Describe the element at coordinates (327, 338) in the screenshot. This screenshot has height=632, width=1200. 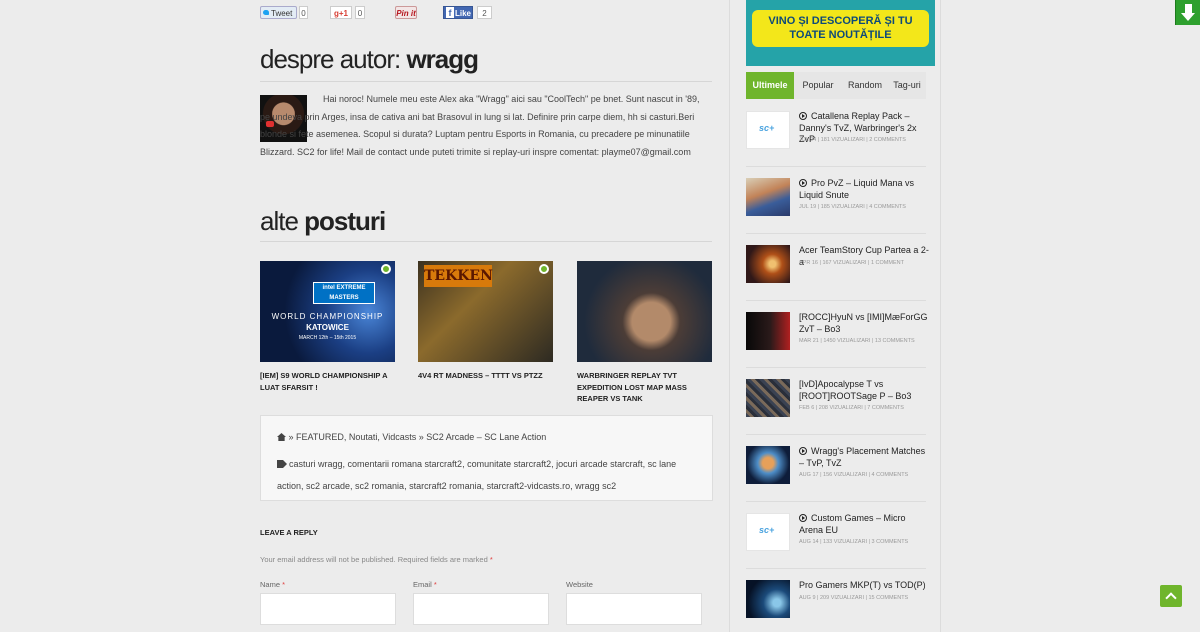
I see `thumb-text: MARCH 12th – 15th 2015` at that location.